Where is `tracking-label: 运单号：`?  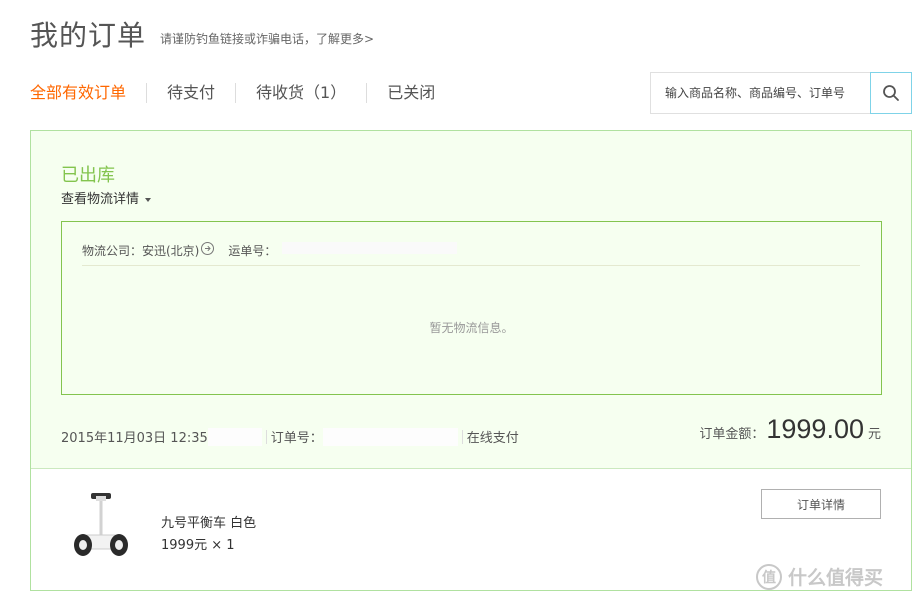
tracking-label: 运单号： is located at coordinates (252, 251).